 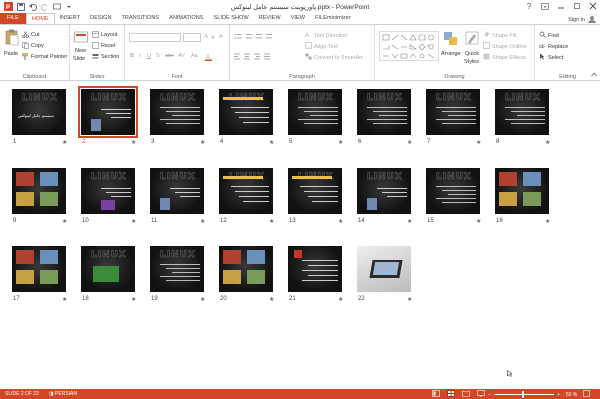 I want to click on section-button: Section, so click(x=105, y=56).